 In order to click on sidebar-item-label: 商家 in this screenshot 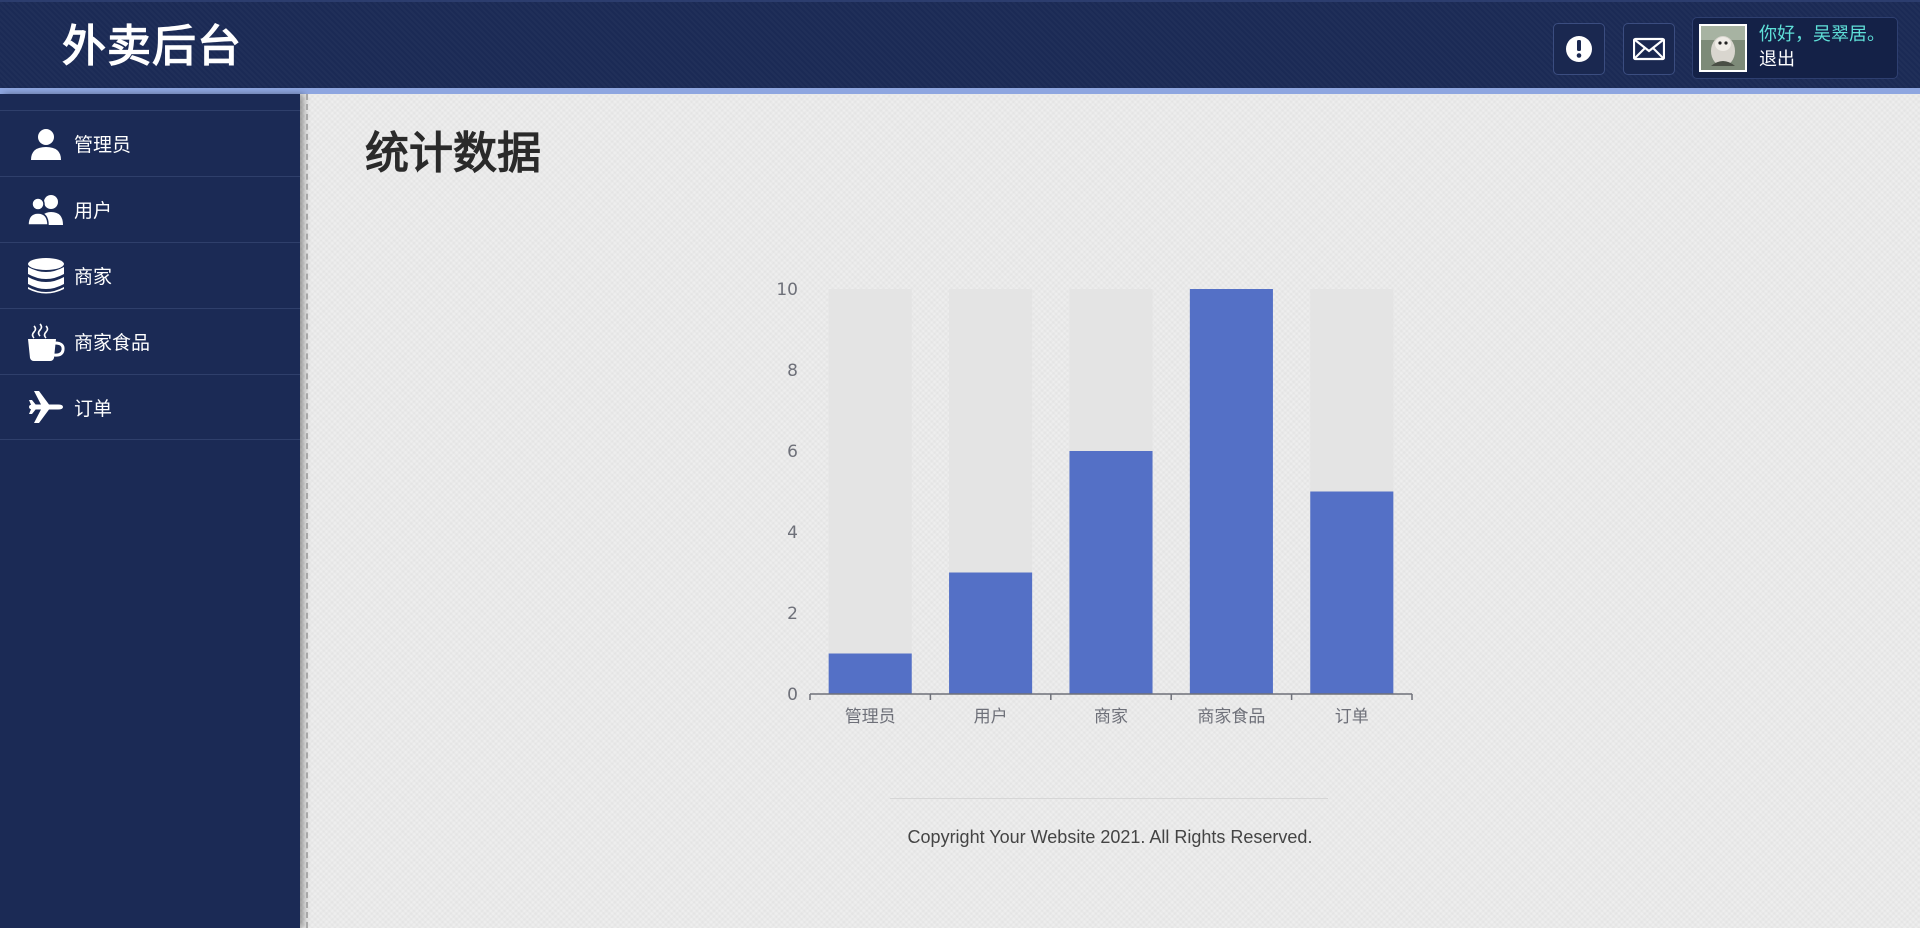, I will do `click(93, 277)`.